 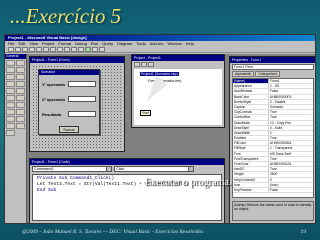 I want to click on property-name: HasDC, so click(x=251, y=169).